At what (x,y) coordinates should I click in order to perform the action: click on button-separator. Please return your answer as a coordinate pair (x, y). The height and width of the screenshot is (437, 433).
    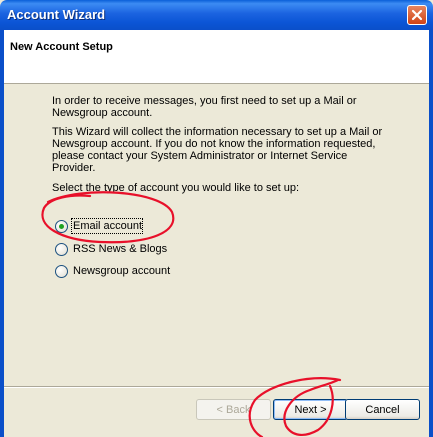
    Looking at the image, I should click on (216, 387).